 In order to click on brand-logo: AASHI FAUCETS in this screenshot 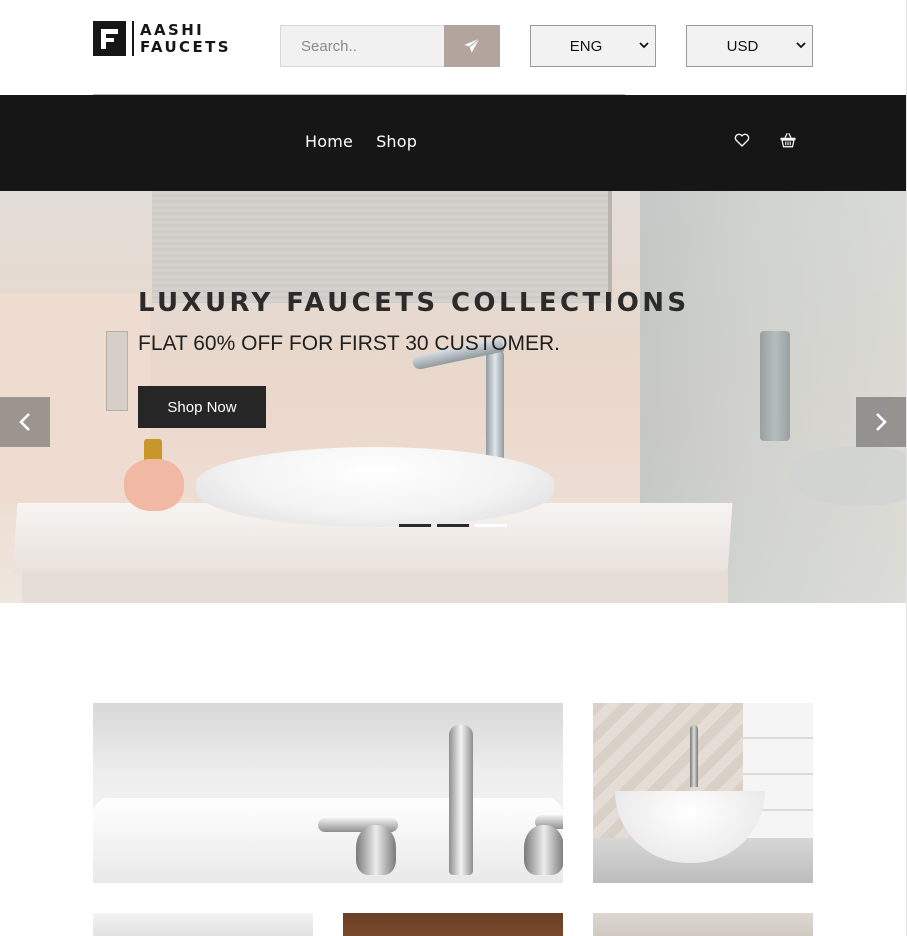, I will do `click(162, 38)`.